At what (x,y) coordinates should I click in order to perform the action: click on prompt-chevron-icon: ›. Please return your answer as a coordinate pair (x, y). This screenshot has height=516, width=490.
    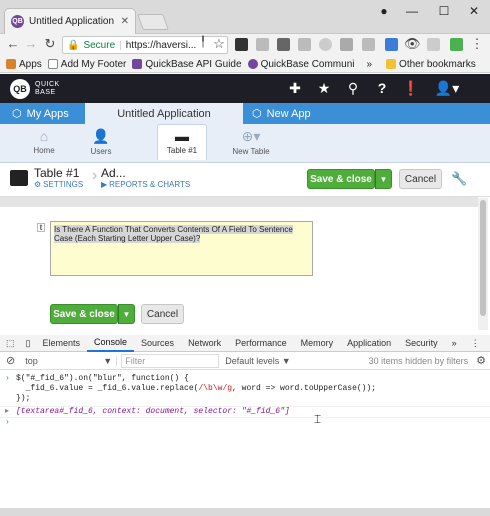
    Looking at the image, I should click on (7, 378).